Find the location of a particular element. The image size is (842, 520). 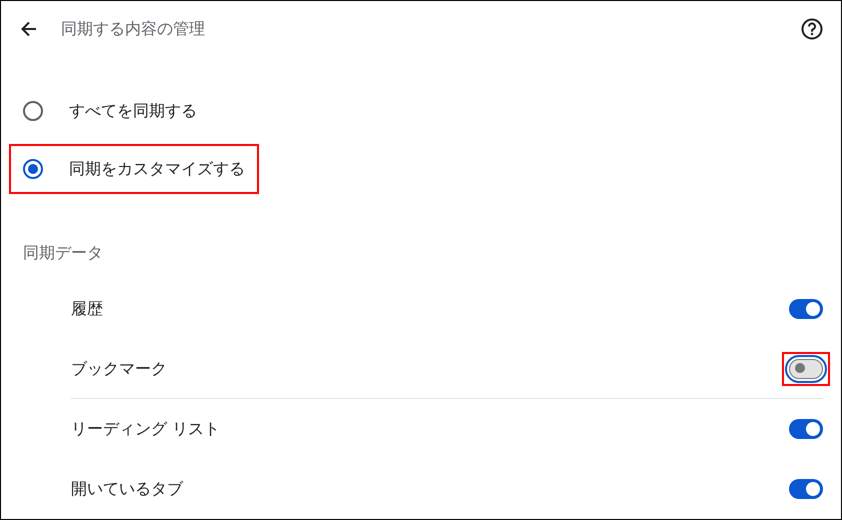

section-heading: 同期データ is located at coordinates (63, 253).